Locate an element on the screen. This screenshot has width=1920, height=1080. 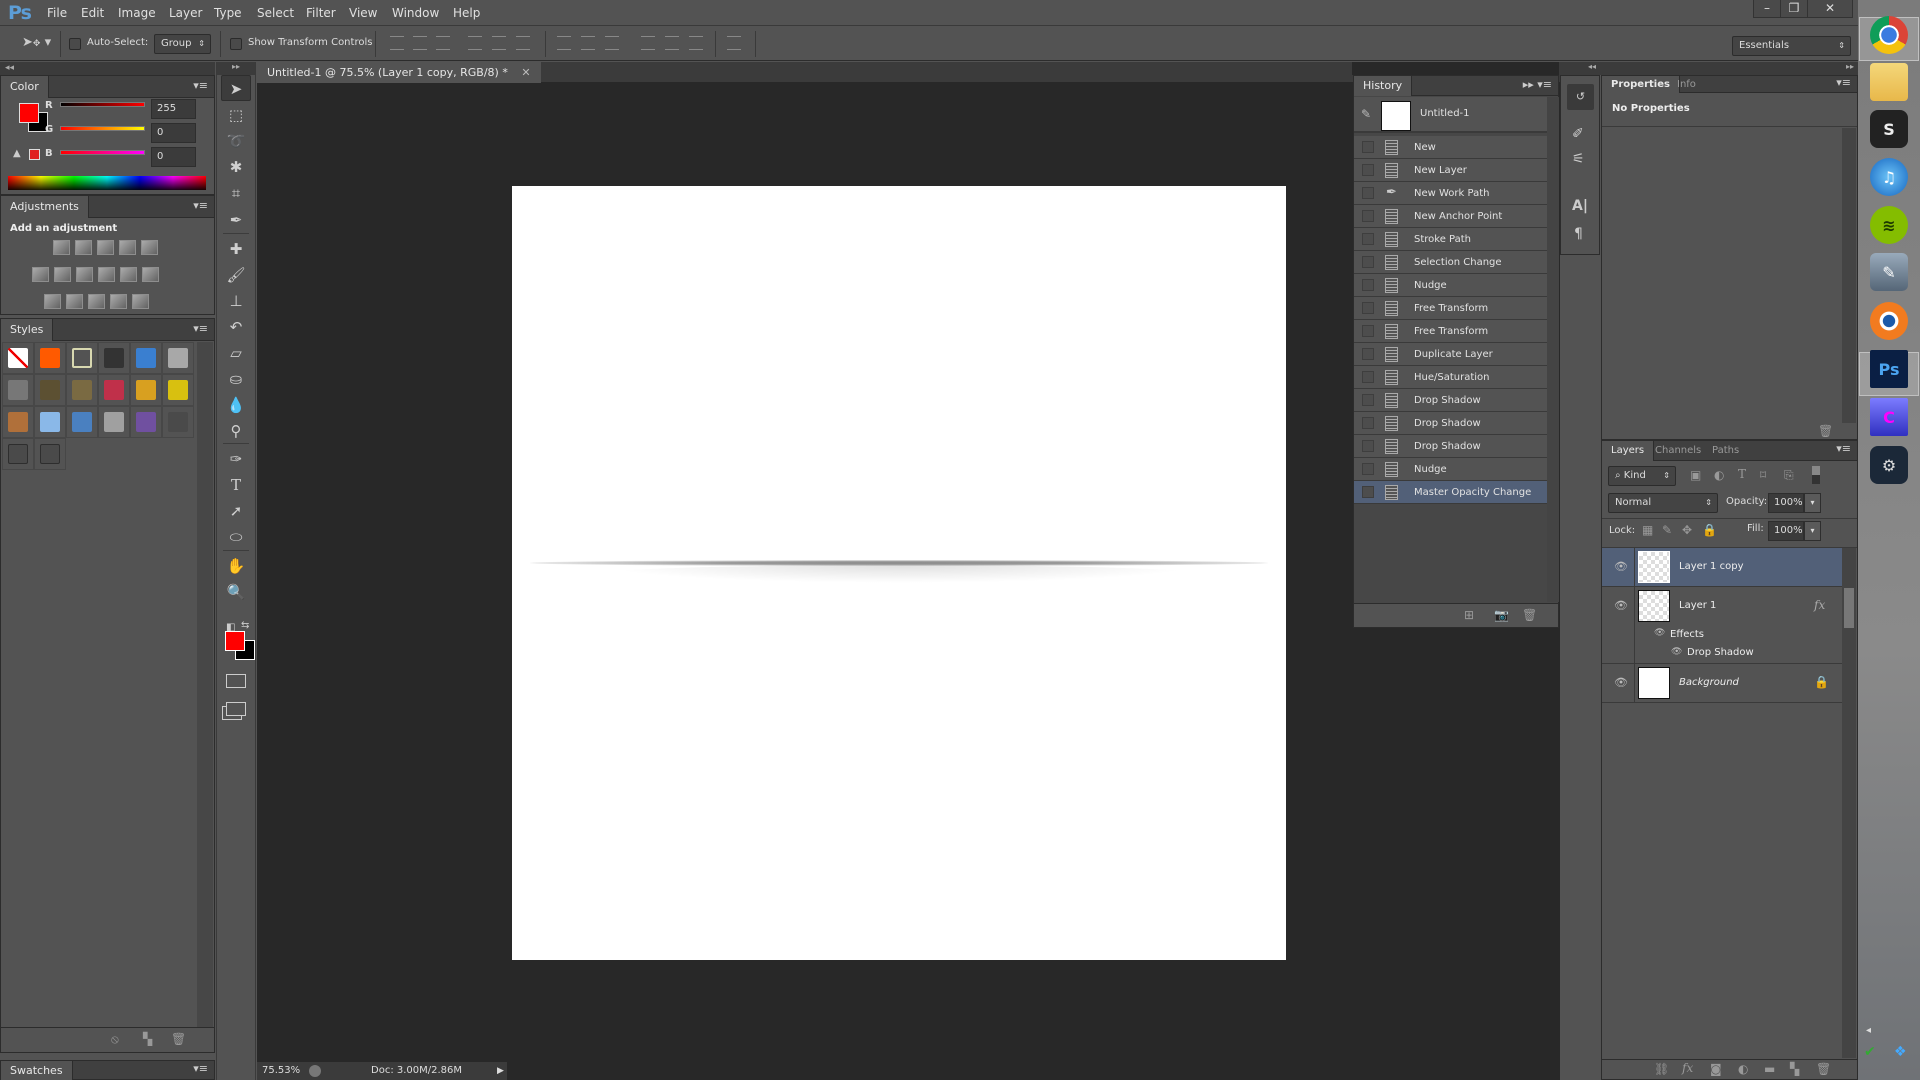
effect-name: Drop Shadow is located at coordinates (1720, 652).